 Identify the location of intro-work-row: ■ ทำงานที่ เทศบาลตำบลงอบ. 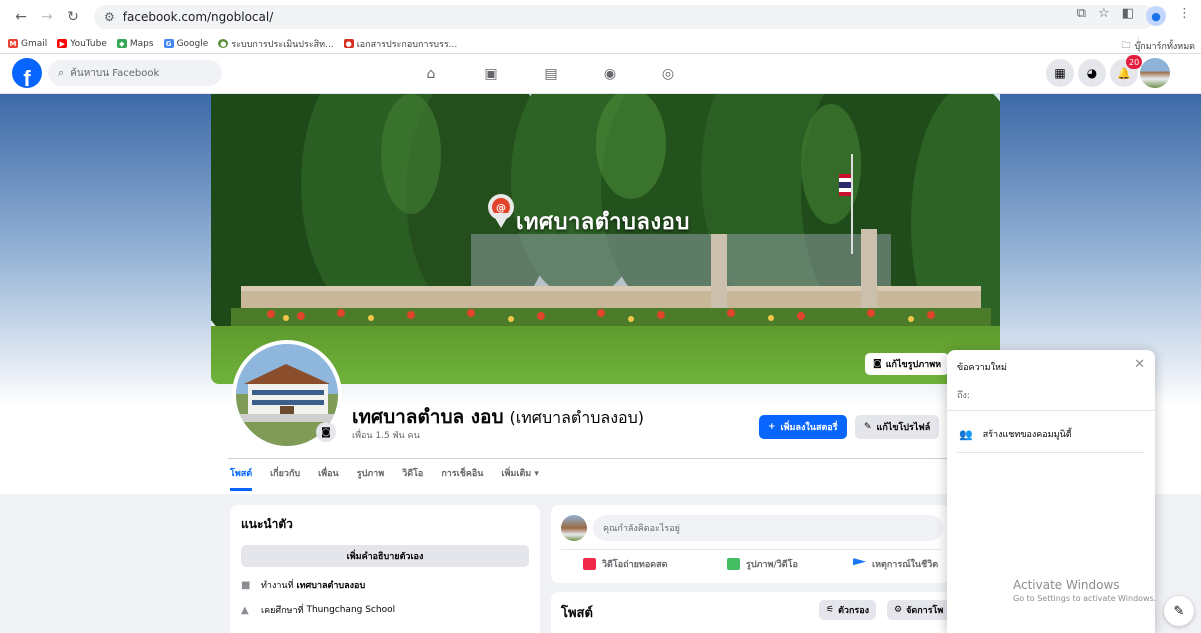
(303, 585).